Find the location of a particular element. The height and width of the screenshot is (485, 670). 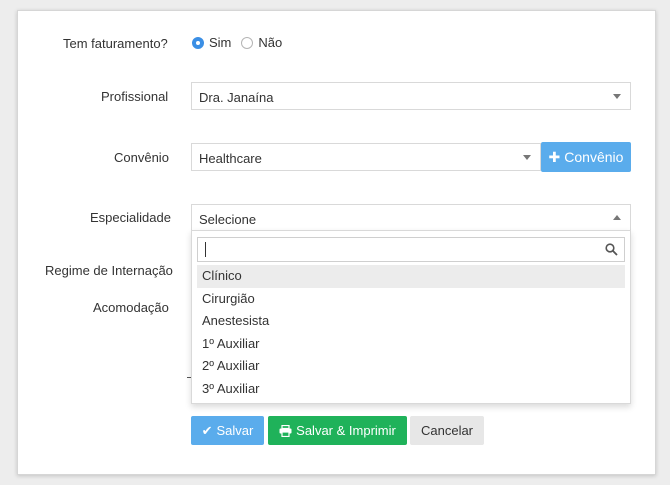

billing-yes-label: Sim is located at coordinates (220, 42).